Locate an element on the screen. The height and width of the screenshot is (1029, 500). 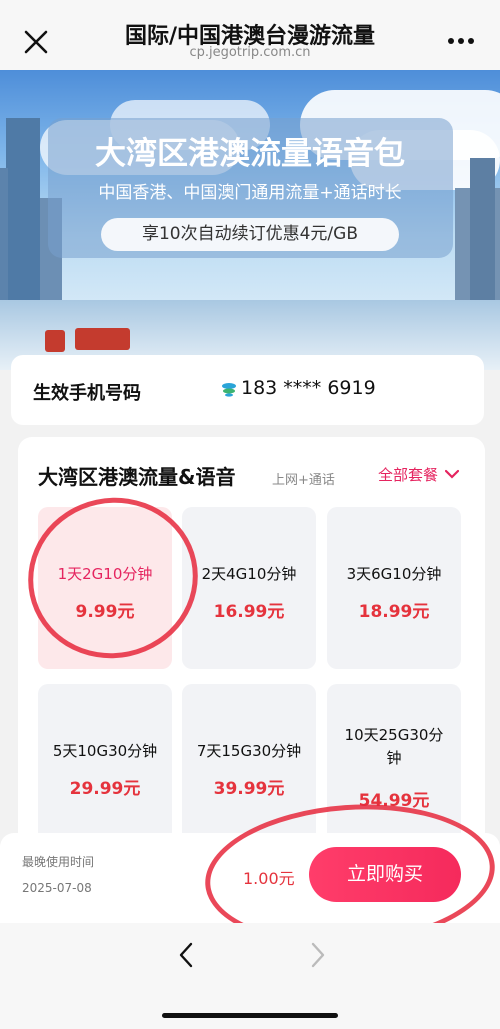
forward-arrow-icon is located at coordinates (317, 955).